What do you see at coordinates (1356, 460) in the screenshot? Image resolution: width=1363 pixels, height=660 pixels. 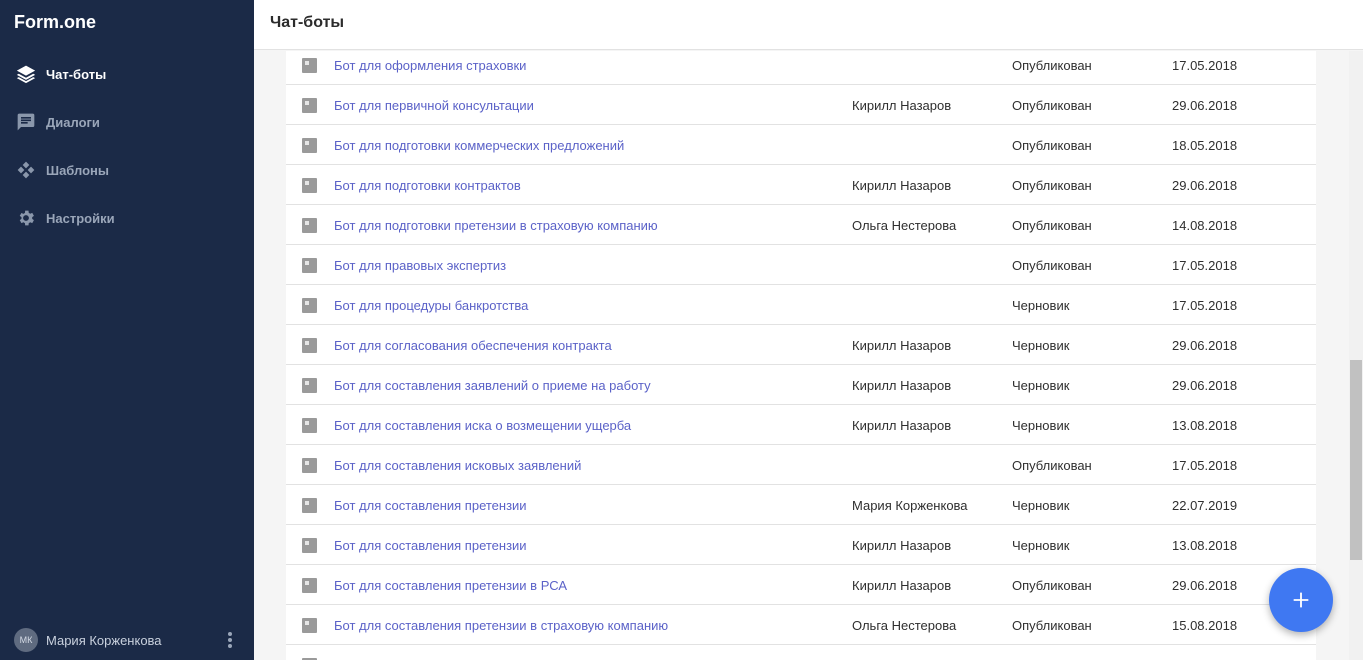 I see `scrollbar-thumb` at bounding box center [1356, 460].